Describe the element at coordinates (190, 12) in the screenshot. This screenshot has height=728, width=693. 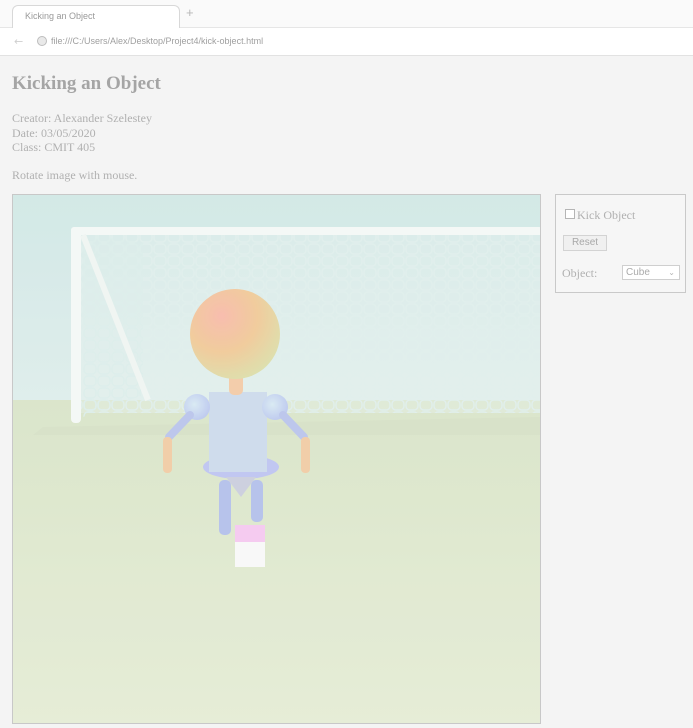
I see `new-tab-button: +` at that location.